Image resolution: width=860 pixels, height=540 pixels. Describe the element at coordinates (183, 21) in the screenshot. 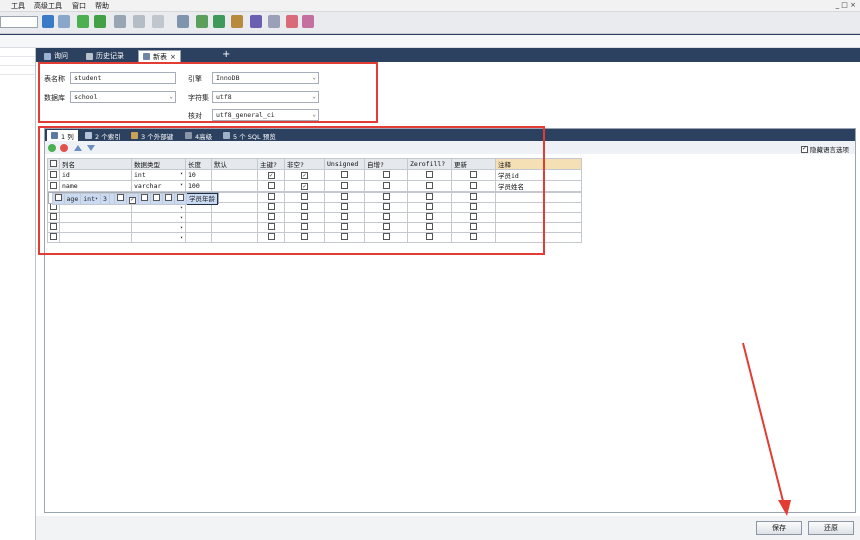

I see `sync-icon` at that location.